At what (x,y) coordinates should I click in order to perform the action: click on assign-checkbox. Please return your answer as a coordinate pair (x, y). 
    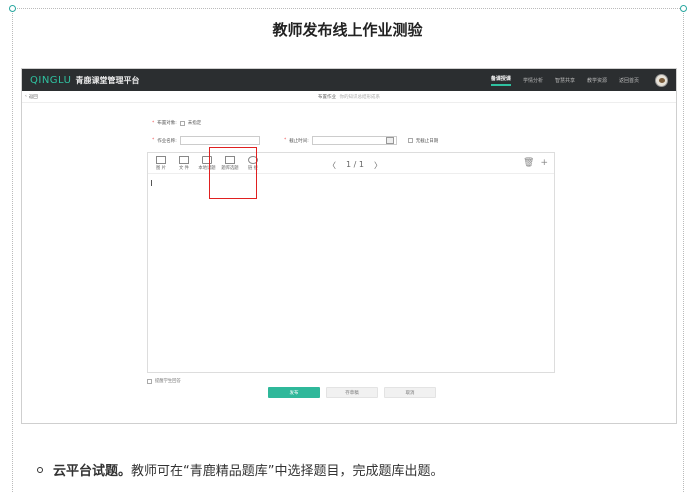
    Looking at the image, I should click on (182, 123).